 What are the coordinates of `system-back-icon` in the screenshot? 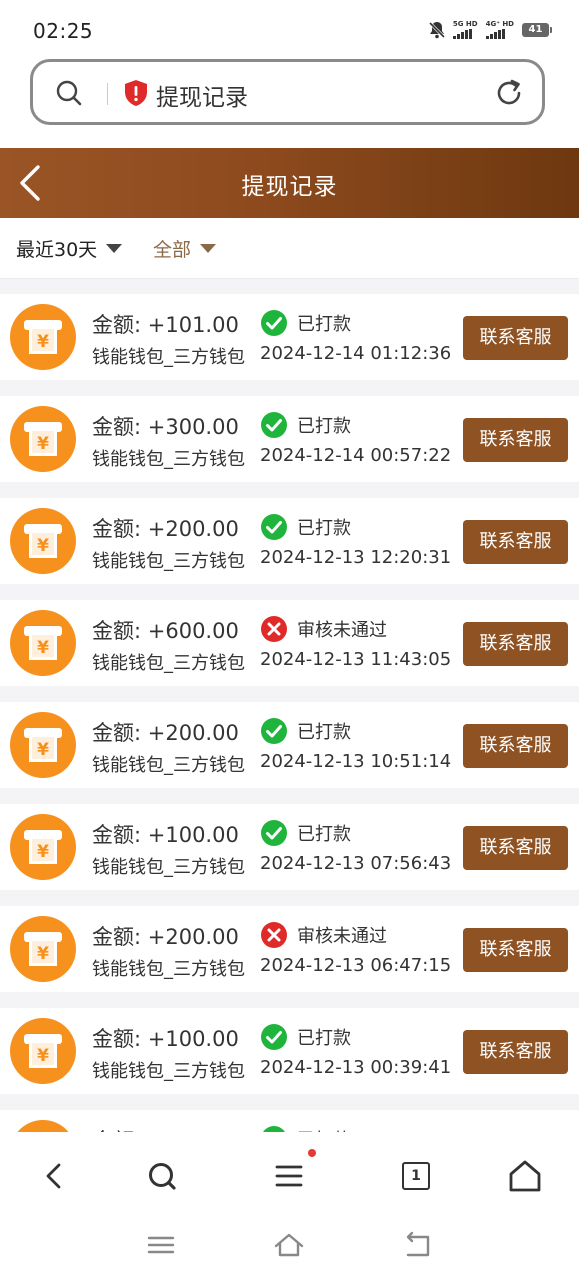 It's located at (417, 1245).